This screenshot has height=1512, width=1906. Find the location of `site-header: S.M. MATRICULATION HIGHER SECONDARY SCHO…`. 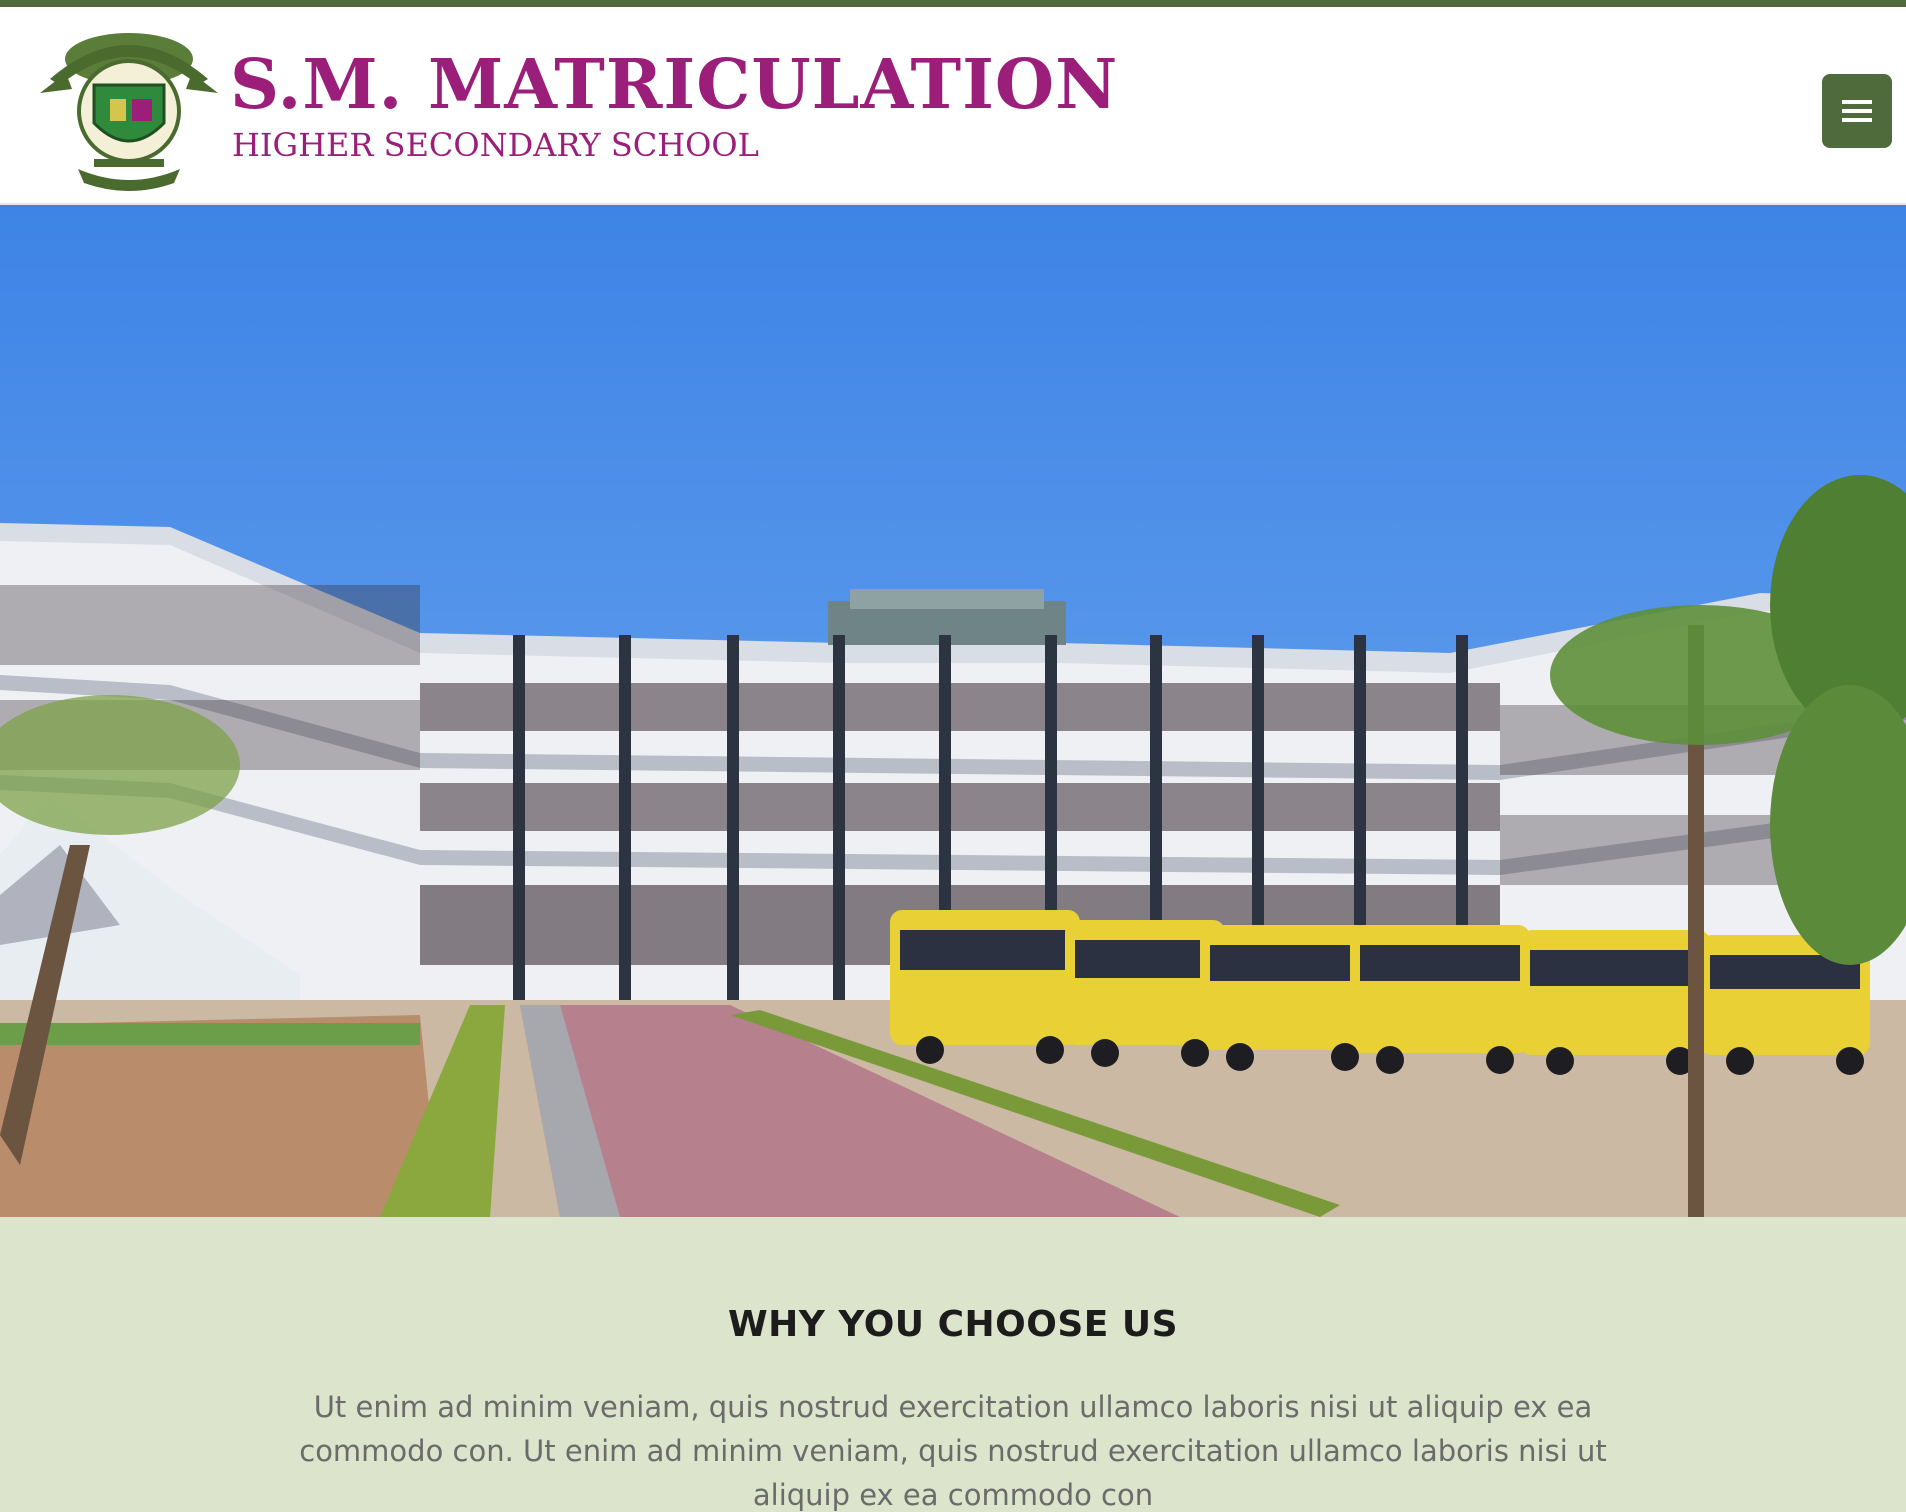

site-header: S.M. MATRICULATION HIGHER SECONDARY SCHO… is located at coordinates (953, 106).